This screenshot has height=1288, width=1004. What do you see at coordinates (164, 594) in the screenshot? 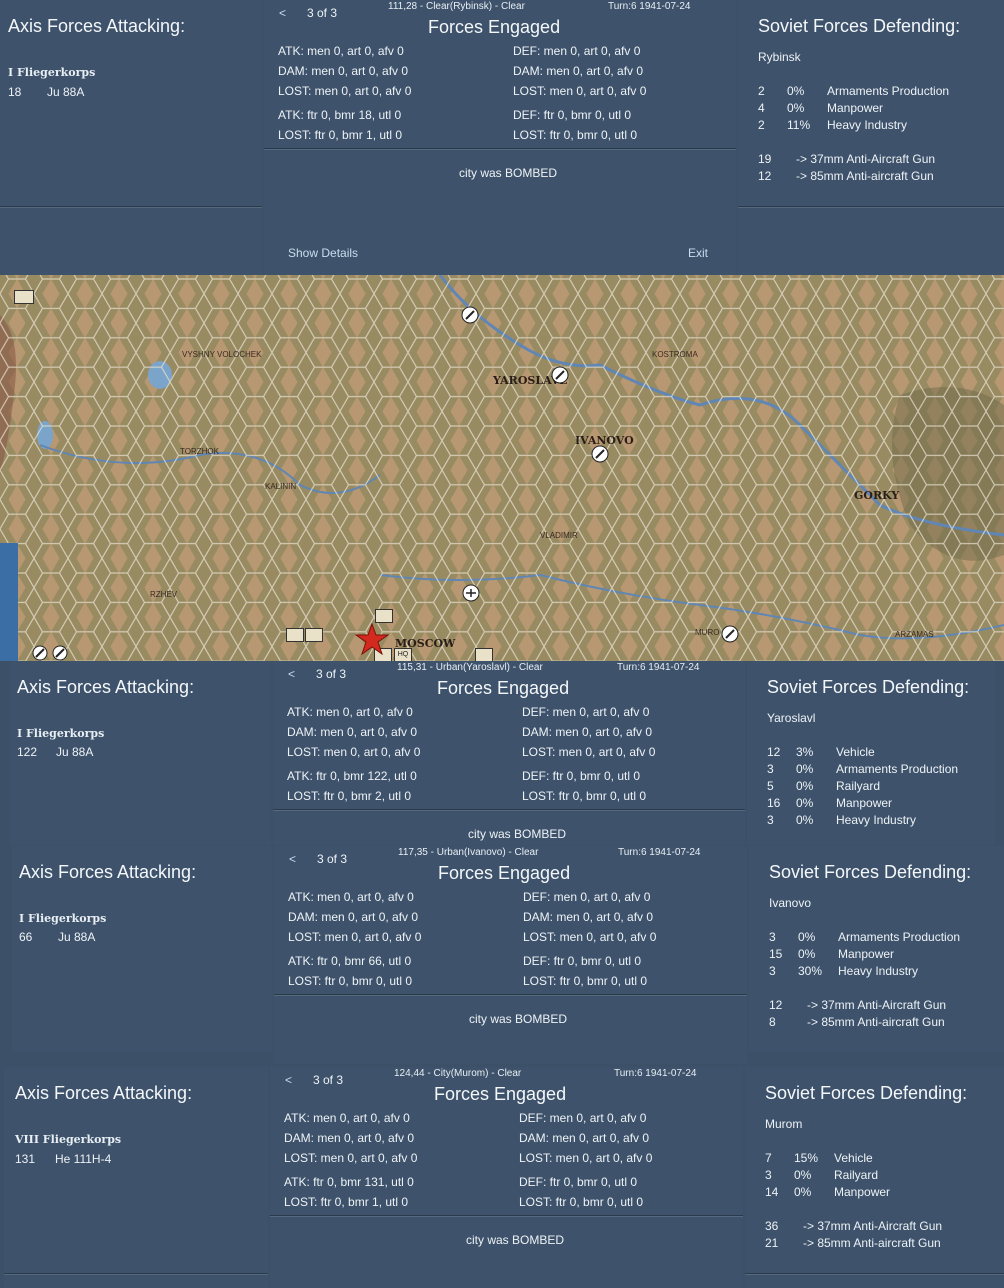
I see `city-label: RZHEV` at bounding box center [164, 594].